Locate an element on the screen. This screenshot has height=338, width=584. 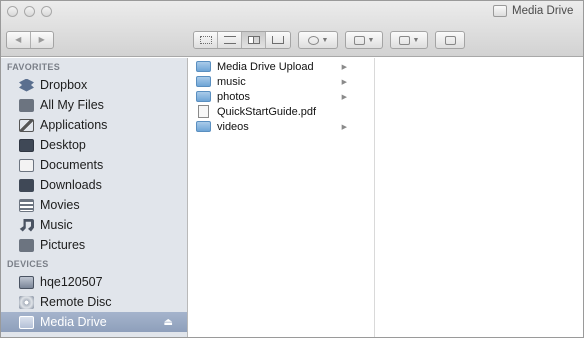
sidebar-item-label: Movies is located at coordinates (60, 205).